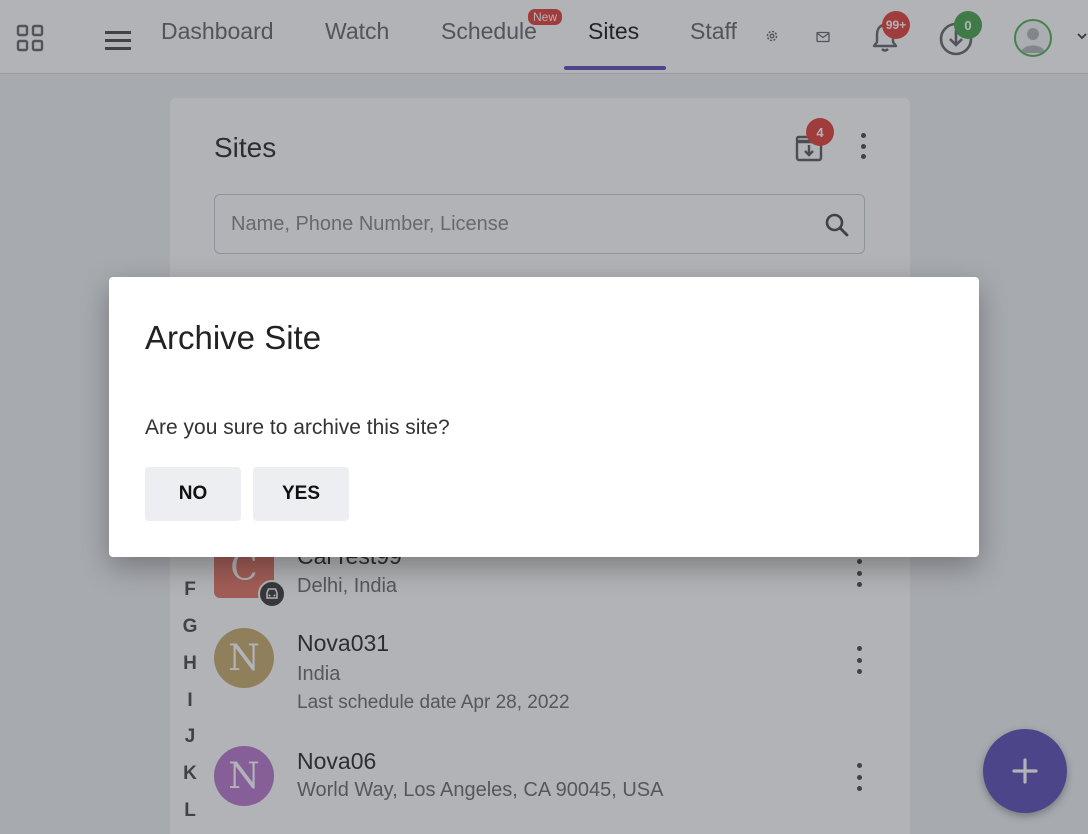  I want to click on dialog-message: Are you sure to archive this site?, so click(297, 427).